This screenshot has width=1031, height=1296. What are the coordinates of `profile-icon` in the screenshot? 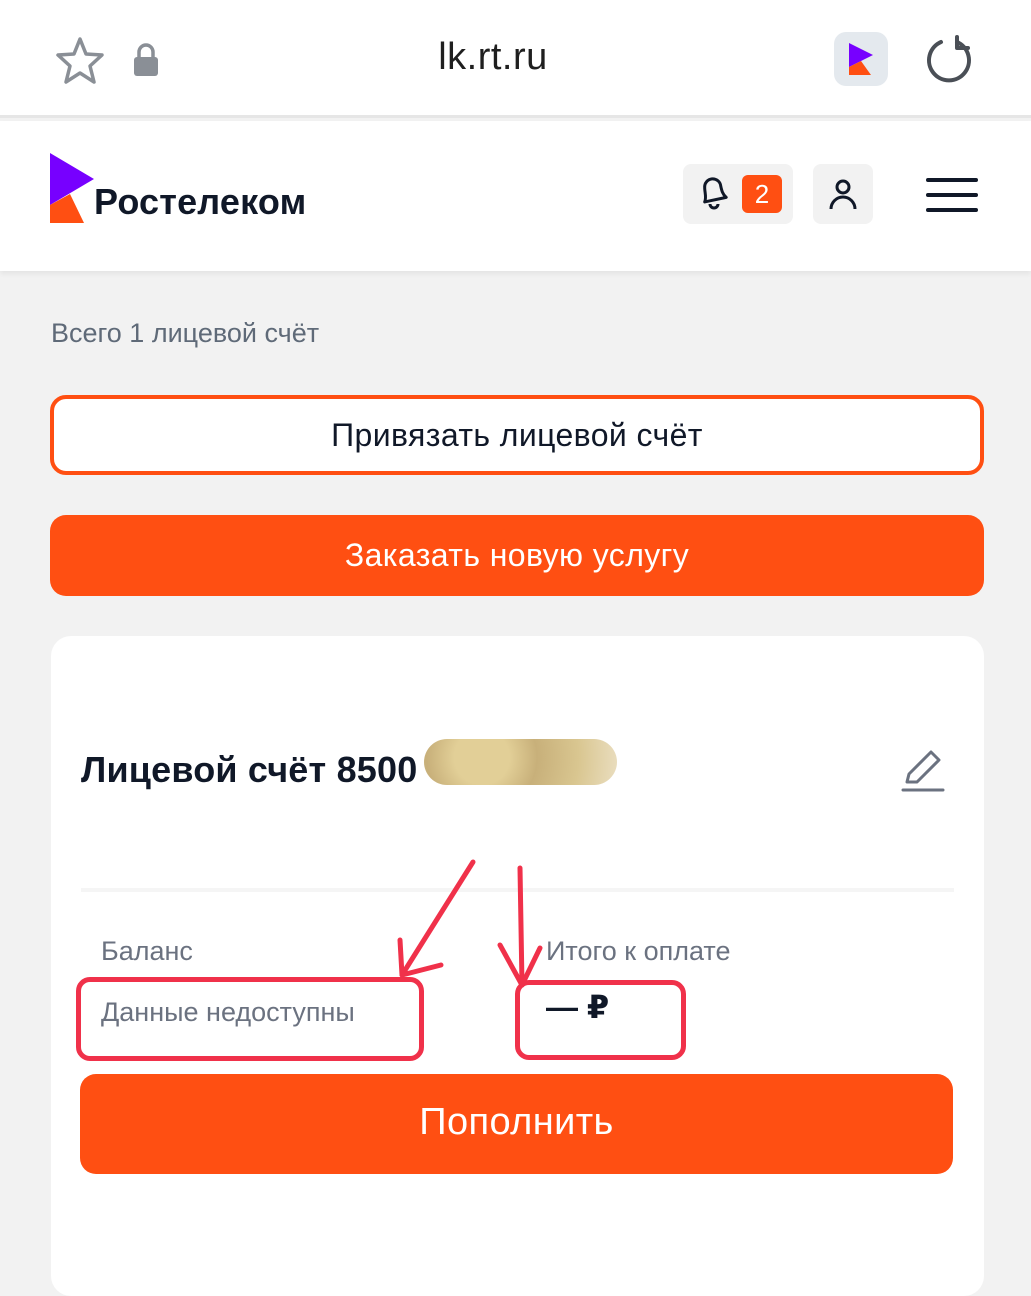 It's located at (843, 194).